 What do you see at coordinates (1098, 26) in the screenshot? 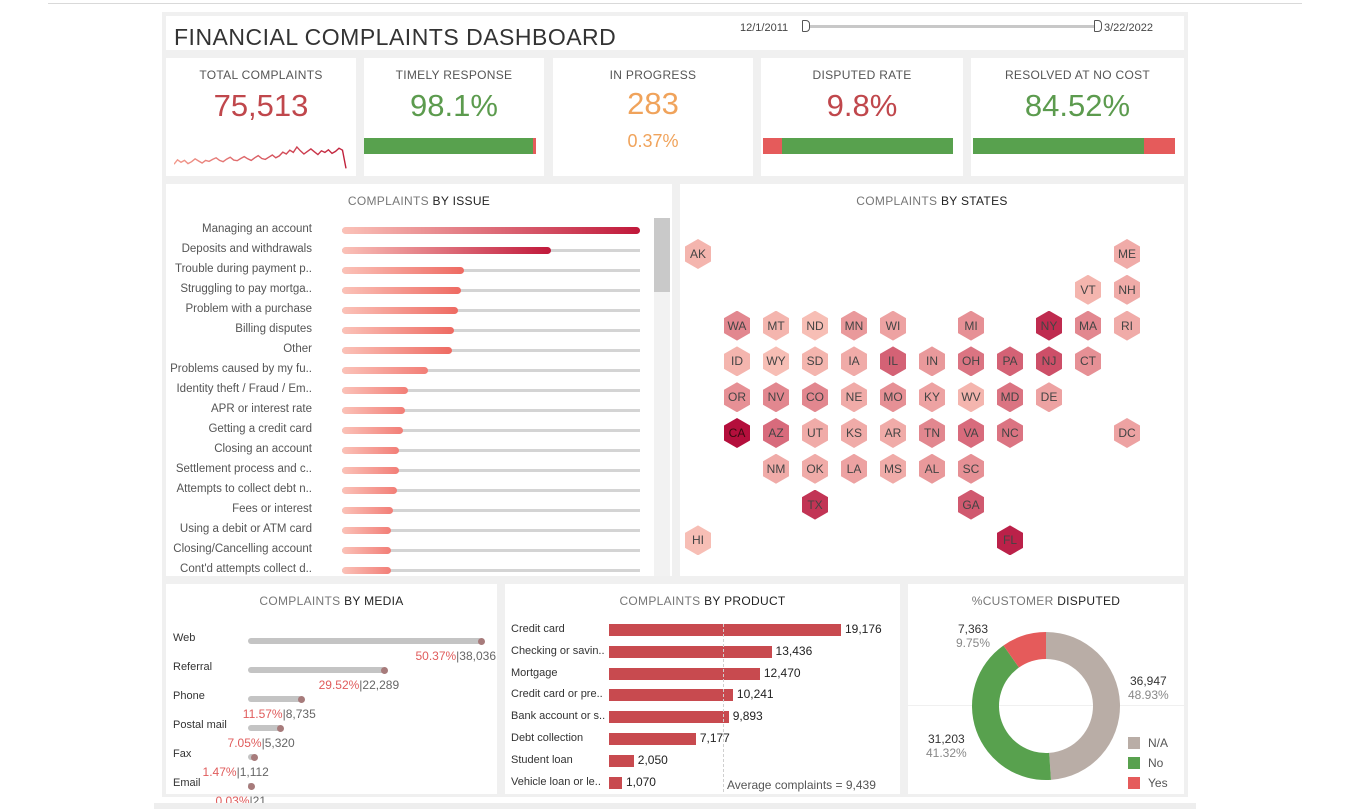
I see `date-slider-end-handle` at bounding box center [1098, 26].